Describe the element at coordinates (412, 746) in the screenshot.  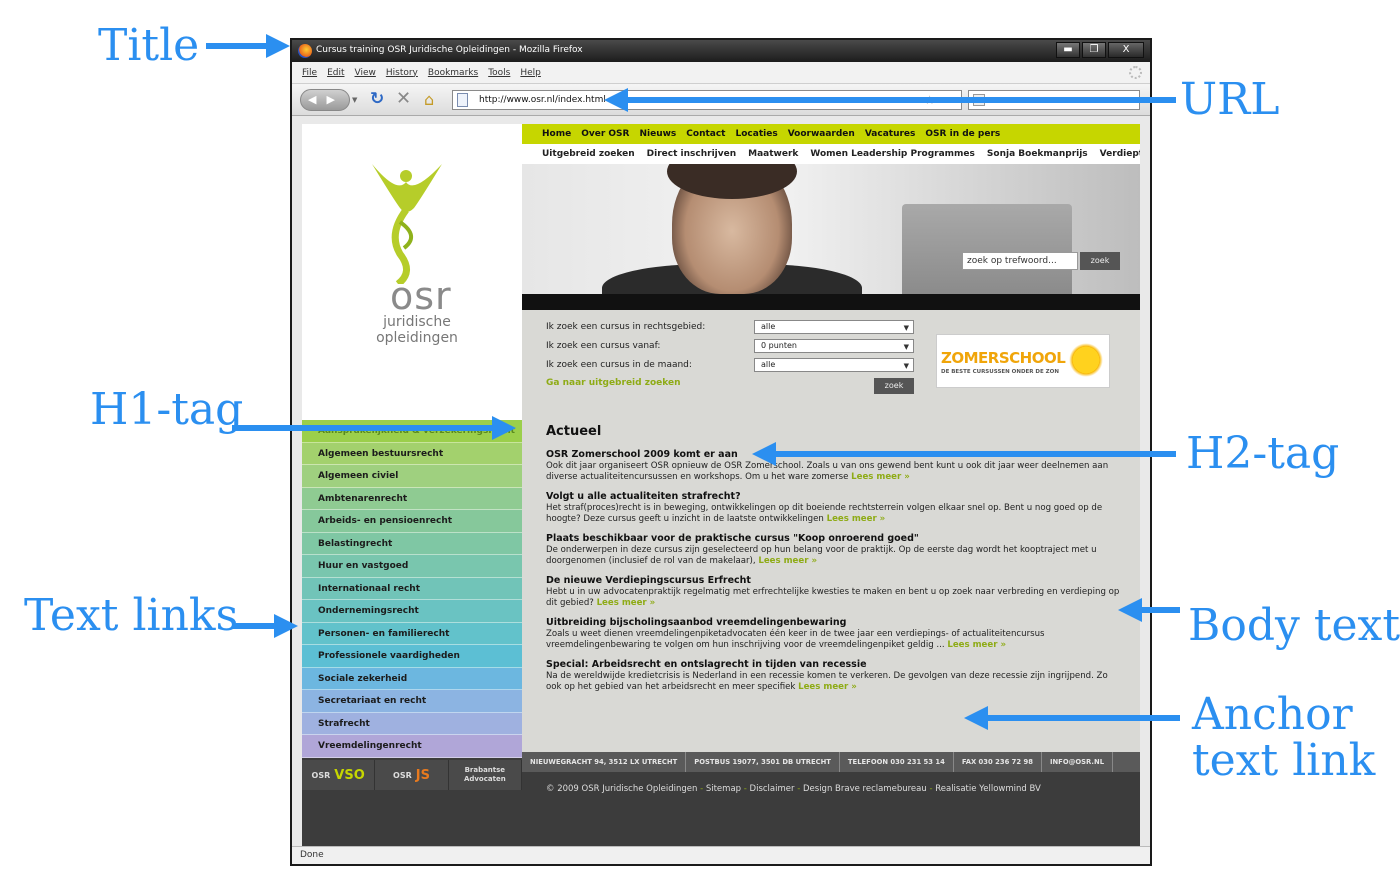
I see `rechtsgebied-link: Vreemdelingenrecht` at that location.